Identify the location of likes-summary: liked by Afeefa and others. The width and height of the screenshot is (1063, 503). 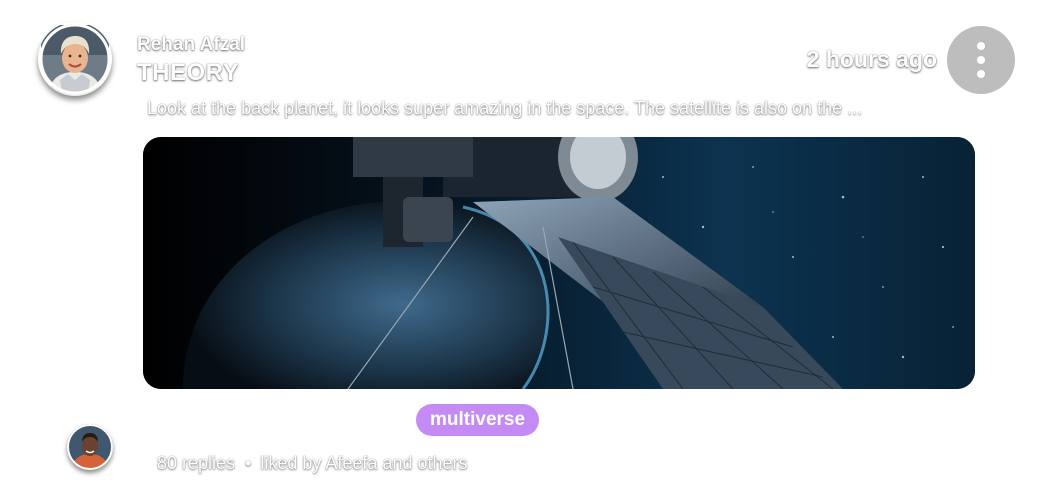
(363, 463).